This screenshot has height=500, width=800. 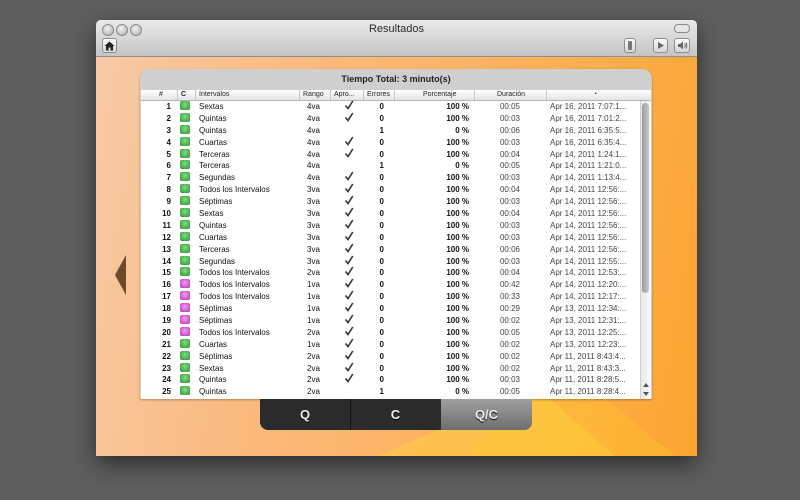 What do you see at coordinates (216, 309) in the screenshot?
I see `interval-name: Séptimas` at bounding box center [216, 309].